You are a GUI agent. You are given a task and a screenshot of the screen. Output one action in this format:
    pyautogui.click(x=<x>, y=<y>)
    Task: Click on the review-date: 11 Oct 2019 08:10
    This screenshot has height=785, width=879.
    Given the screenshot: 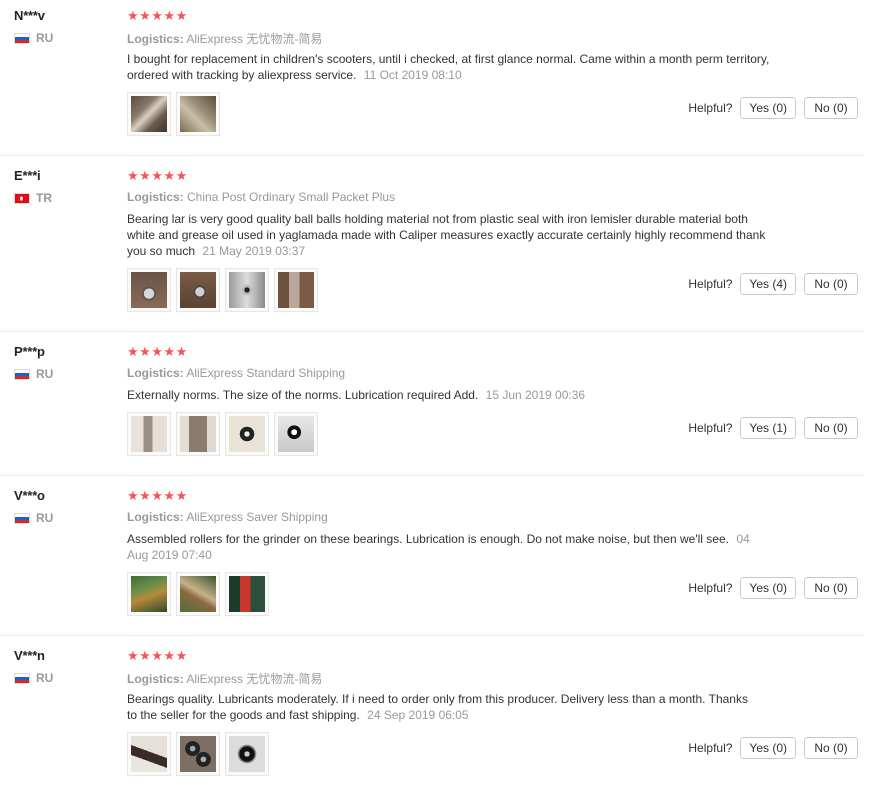 What is the action you would take?
    pyautogui.click(x=412, y=75)
    